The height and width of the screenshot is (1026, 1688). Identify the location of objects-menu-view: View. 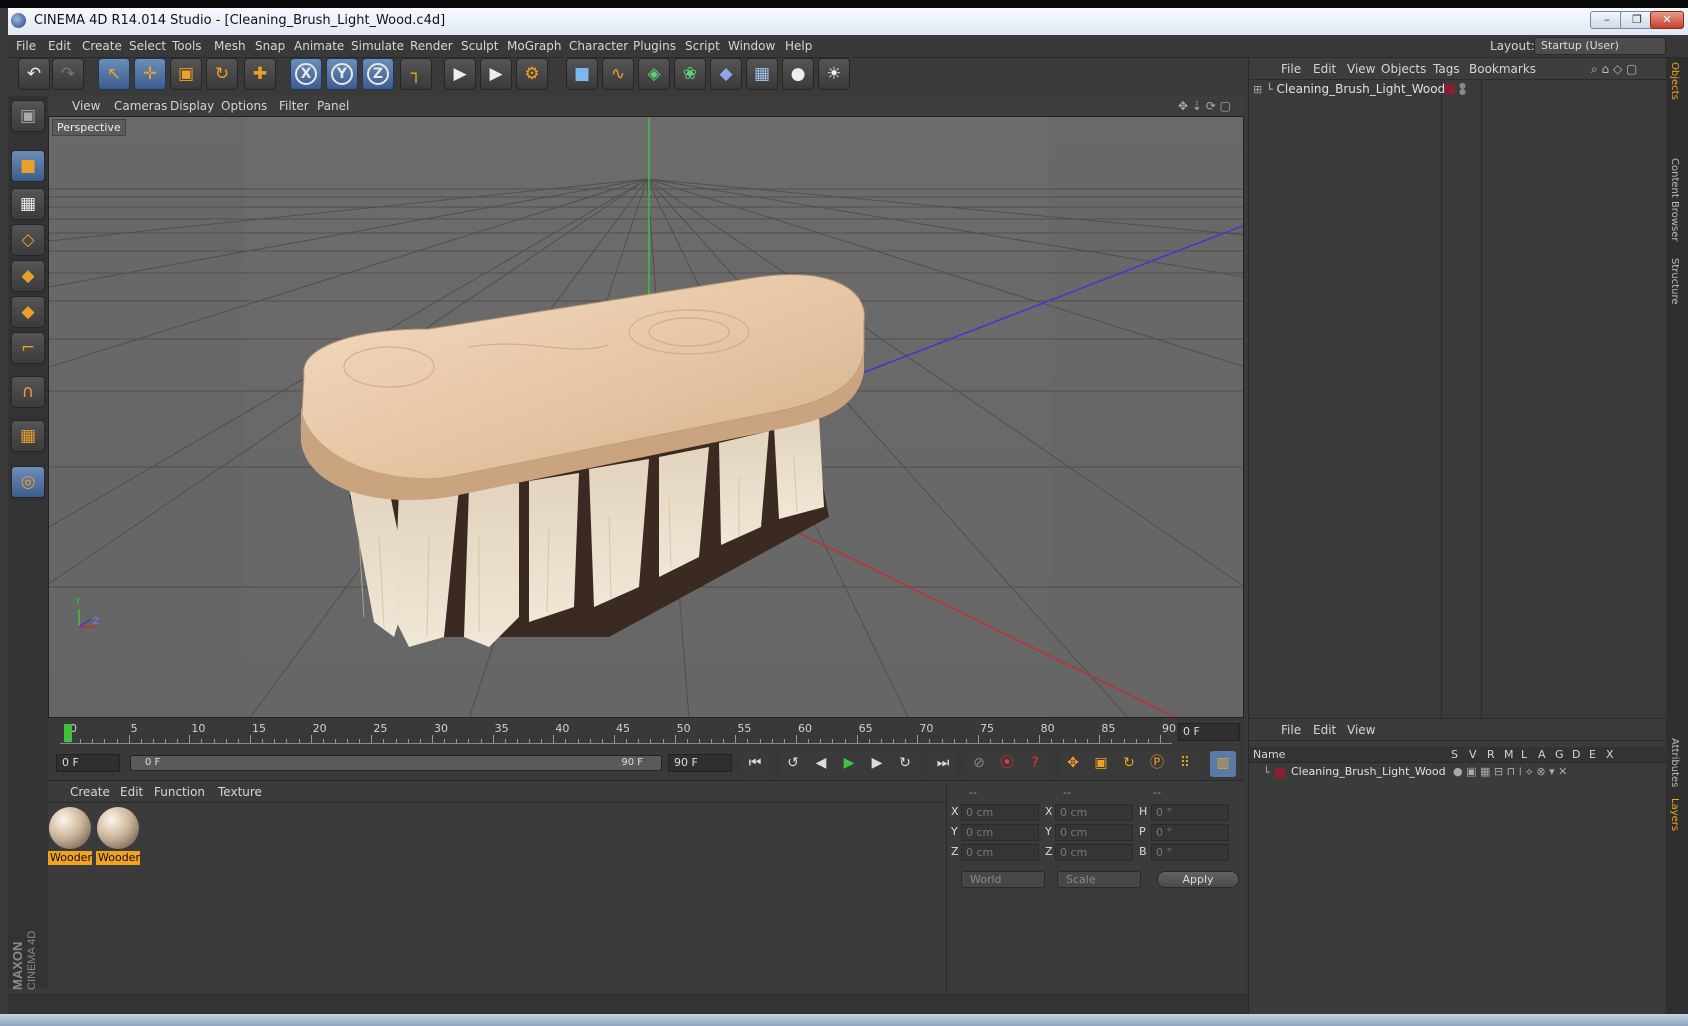
(1361, 69).